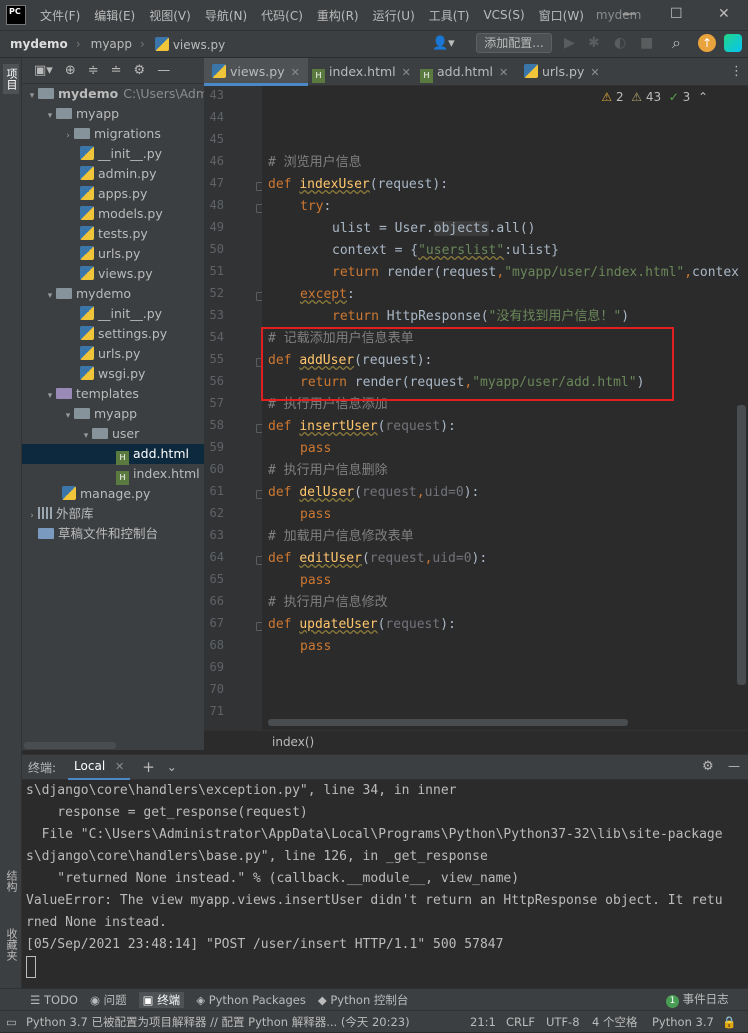 The image size is (748, 1033). Describe the element at coordinates (114, 15) in the screenshot. I see `menu-edit: 编辑(E)` at that location.